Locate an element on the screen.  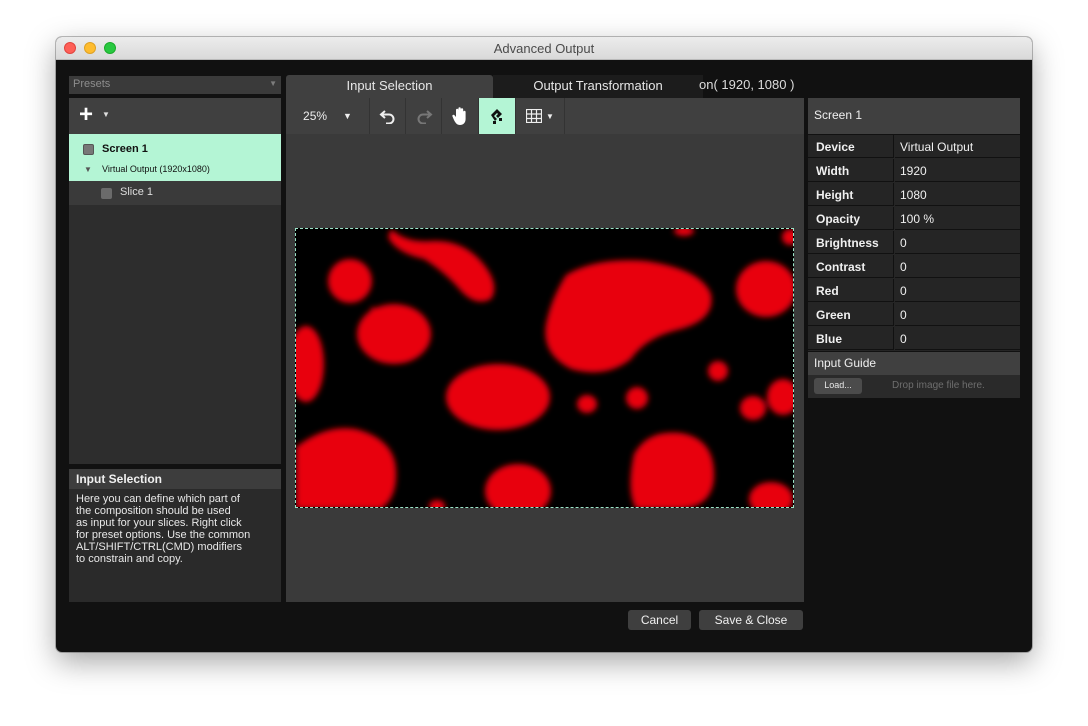
zoom-value: 25% is located at coordinates (315, 116).